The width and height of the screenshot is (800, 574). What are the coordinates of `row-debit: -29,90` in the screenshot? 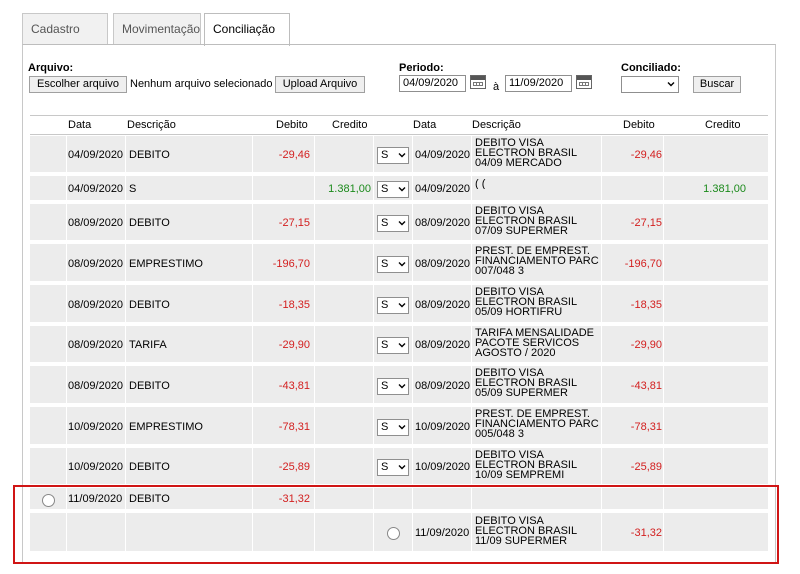 It's located at (294, 345).